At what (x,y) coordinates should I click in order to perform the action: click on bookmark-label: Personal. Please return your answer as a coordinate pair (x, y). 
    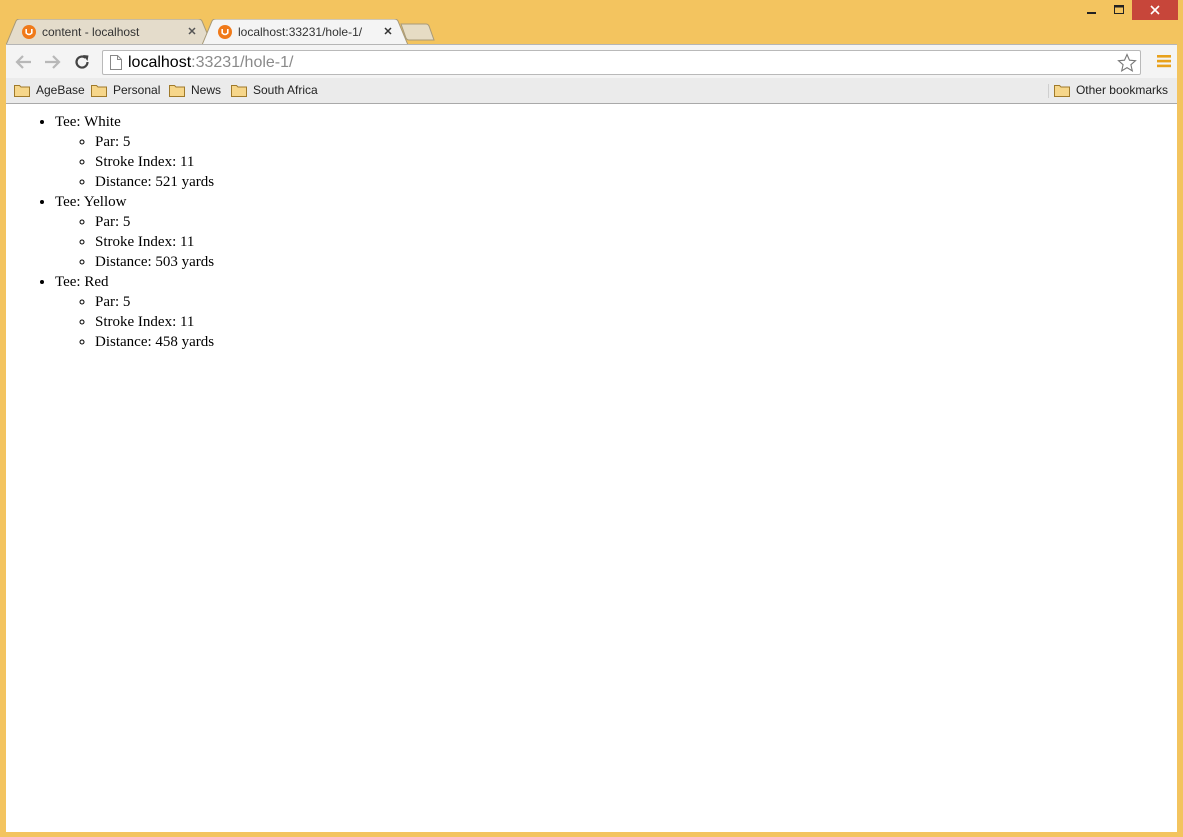
    Looking at the image, I should click on (137, 90).